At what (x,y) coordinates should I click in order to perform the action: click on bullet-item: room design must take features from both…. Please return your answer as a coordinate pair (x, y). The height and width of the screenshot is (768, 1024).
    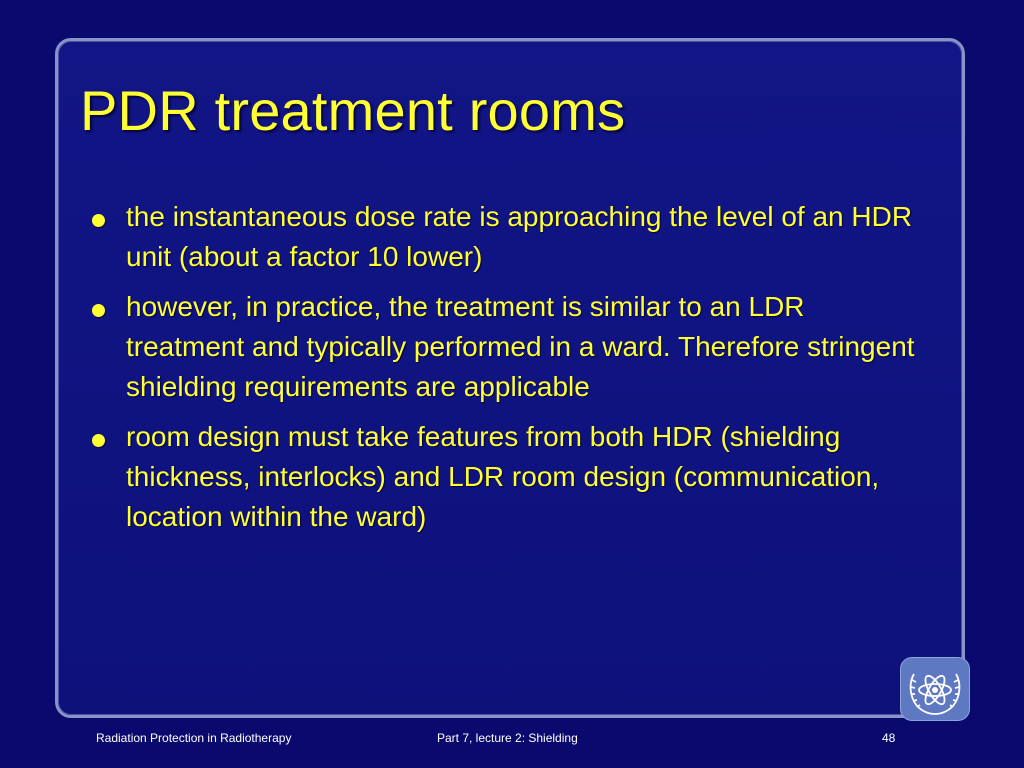
    Looking at the image, I should click on (508, 477).